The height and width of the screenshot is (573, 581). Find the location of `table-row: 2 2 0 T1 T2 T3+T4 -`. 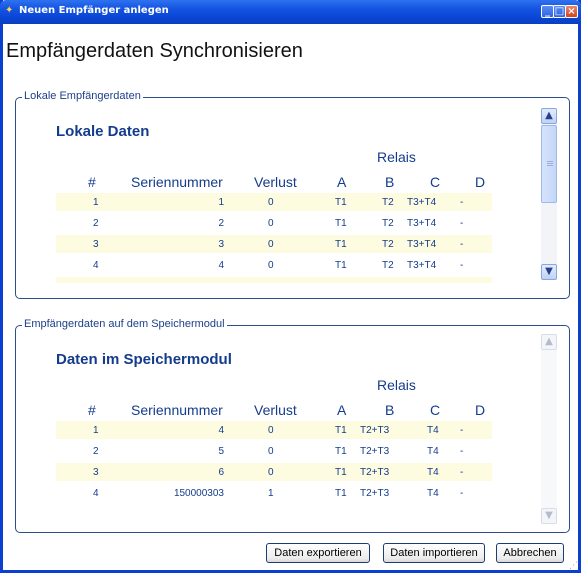

table-row: 2 2 0 T1 T2 T3+T4 - is located at coordinates (274, 223).